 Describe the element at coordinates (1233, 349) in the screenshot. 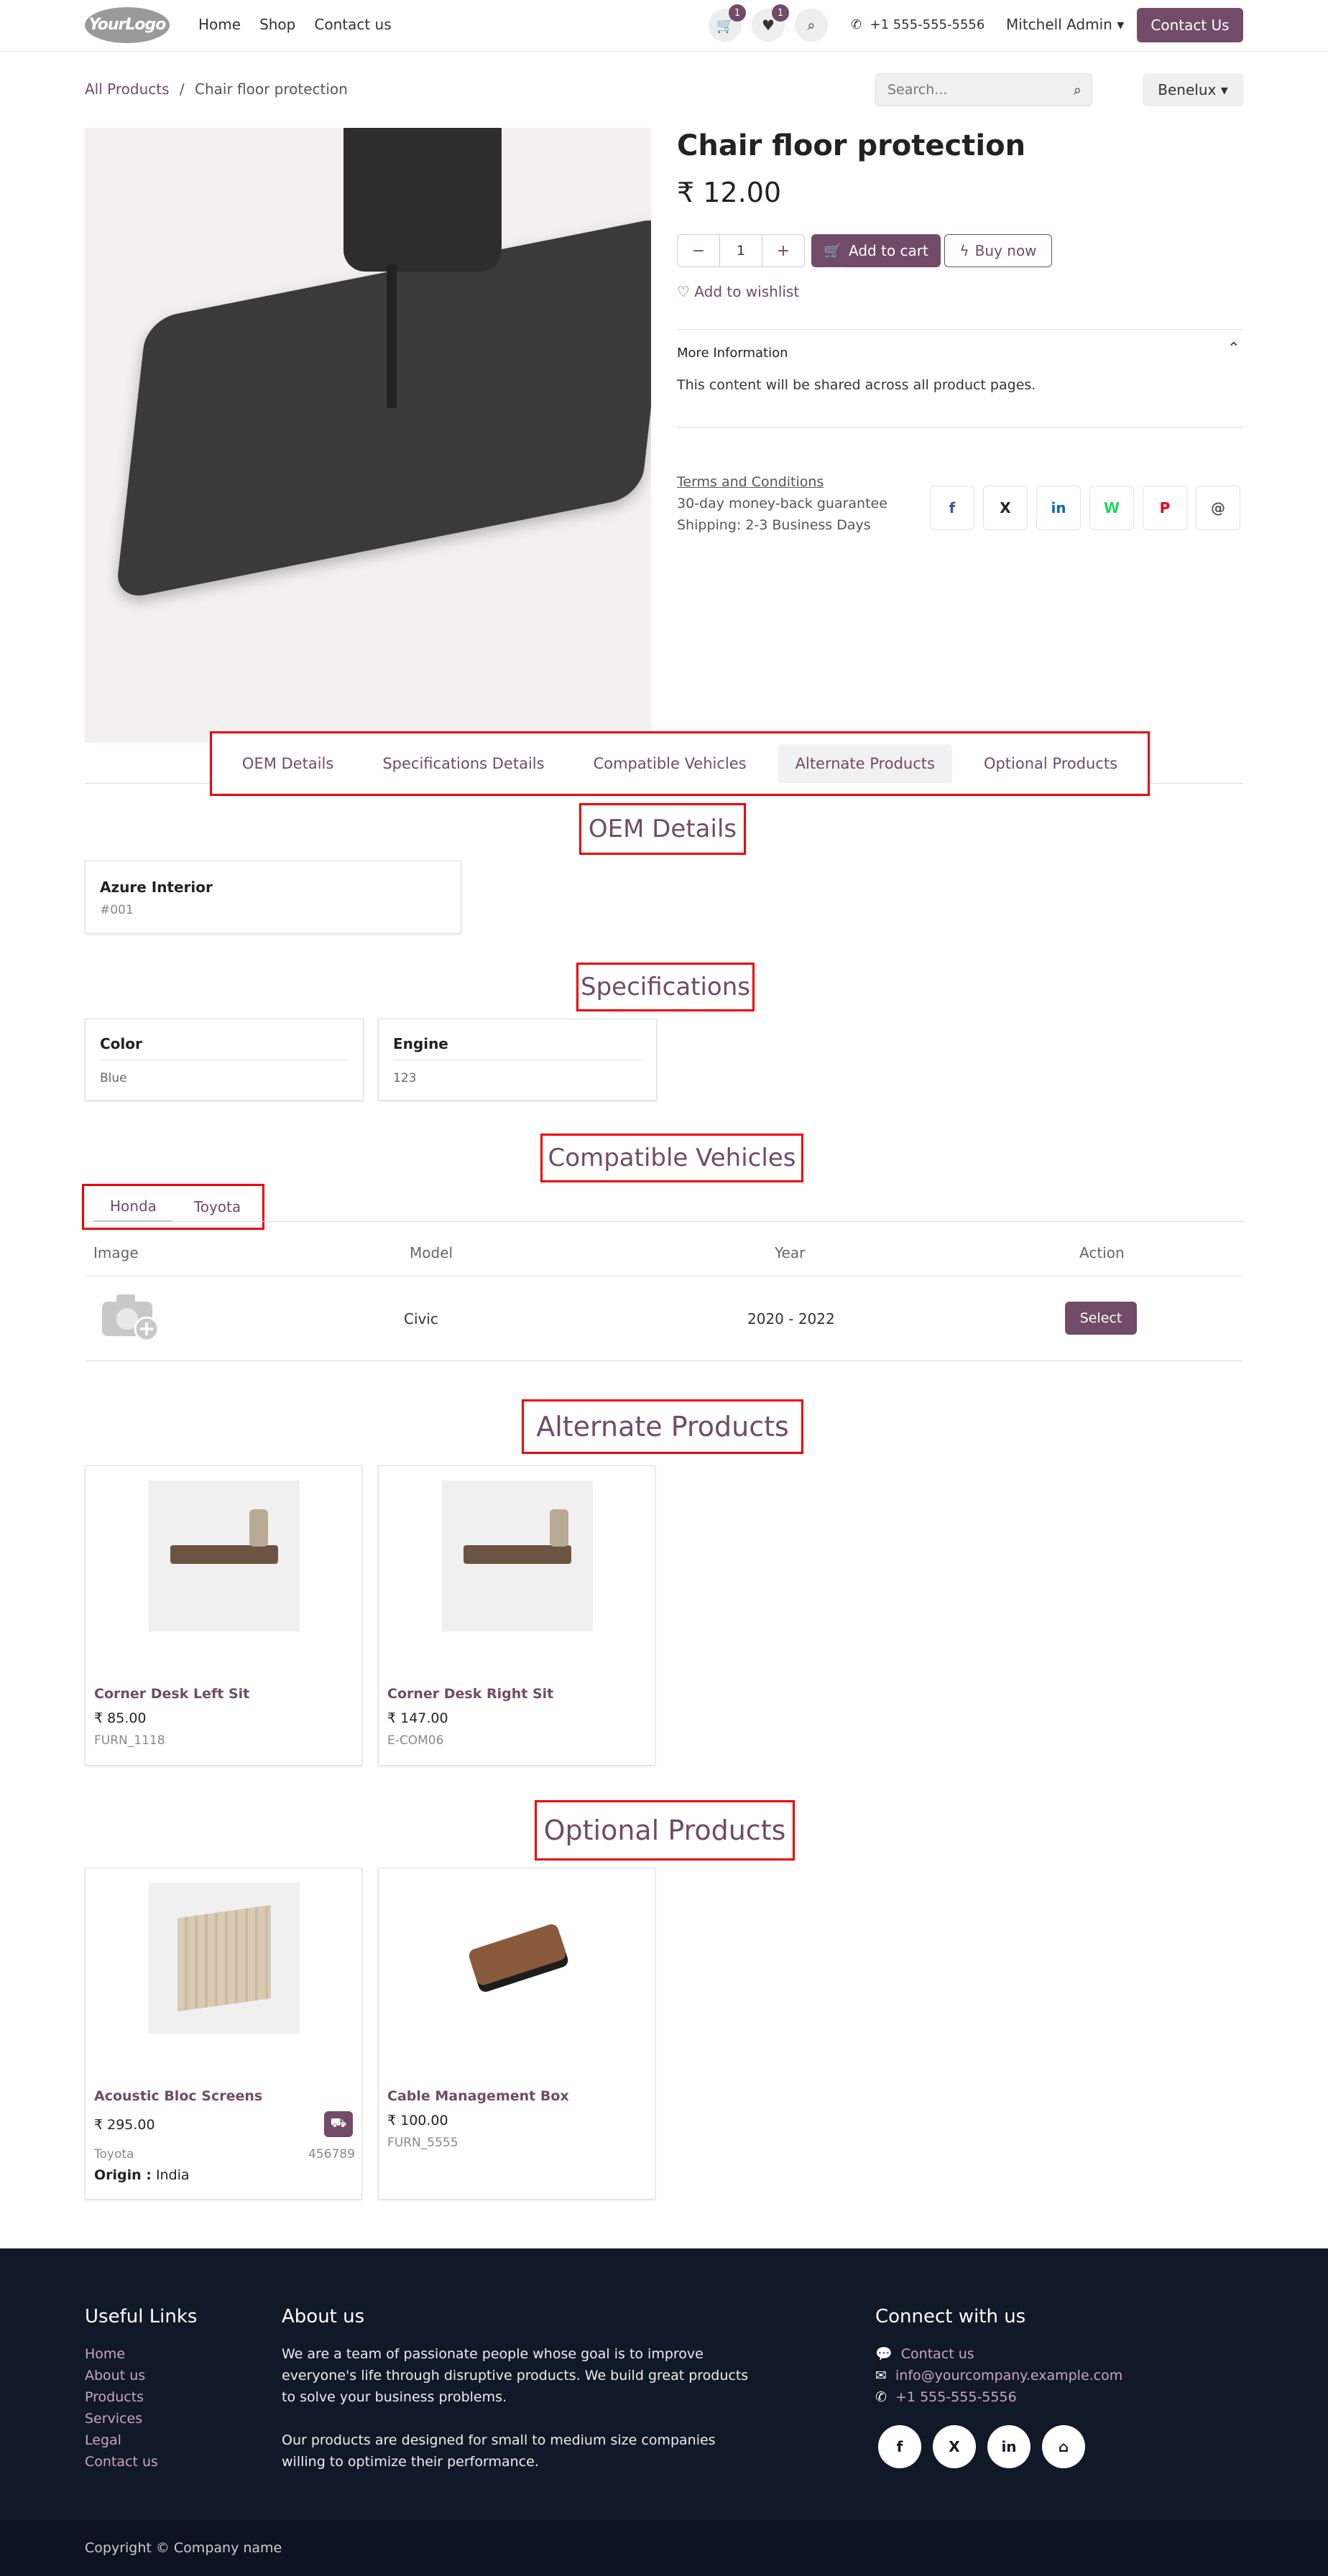

I see `chevron-up-icon: ⌃` at that location.